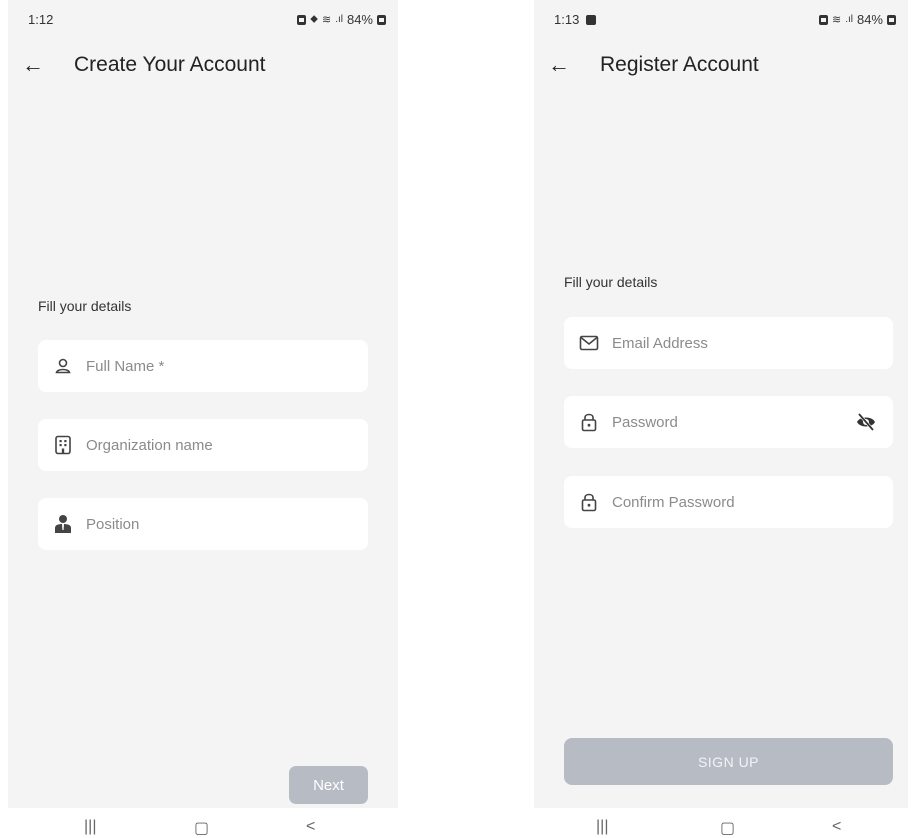 This screenshot has height=838, width=912. I want to click on status-icons: ≋ .ıl 84%, so click(857, 19).